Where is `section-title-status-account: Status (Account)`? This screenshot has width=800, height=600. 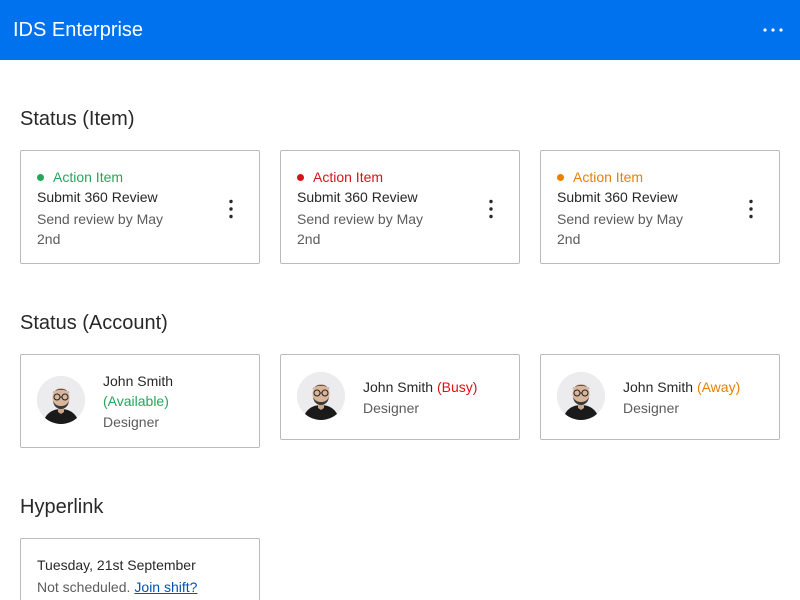 section-title-status-account: Status (Account) is located at coordinates (94, 323).